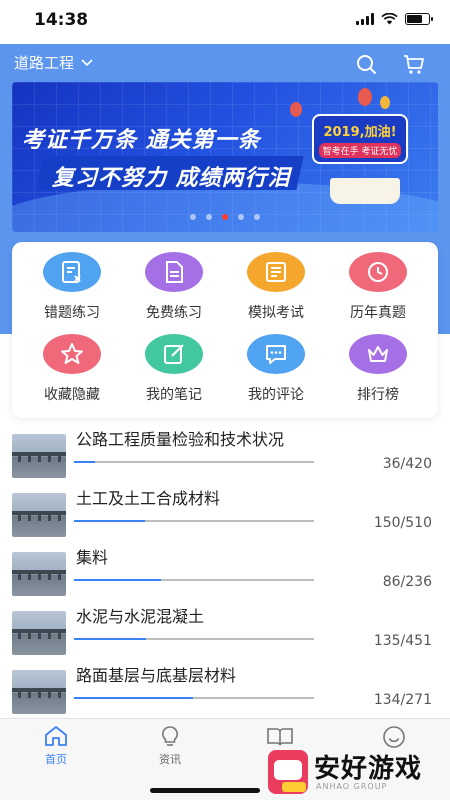  What do you see at coordinates (414, 64) in the screenshot?
I see `cart-icon` at bounding box center [414, 64].